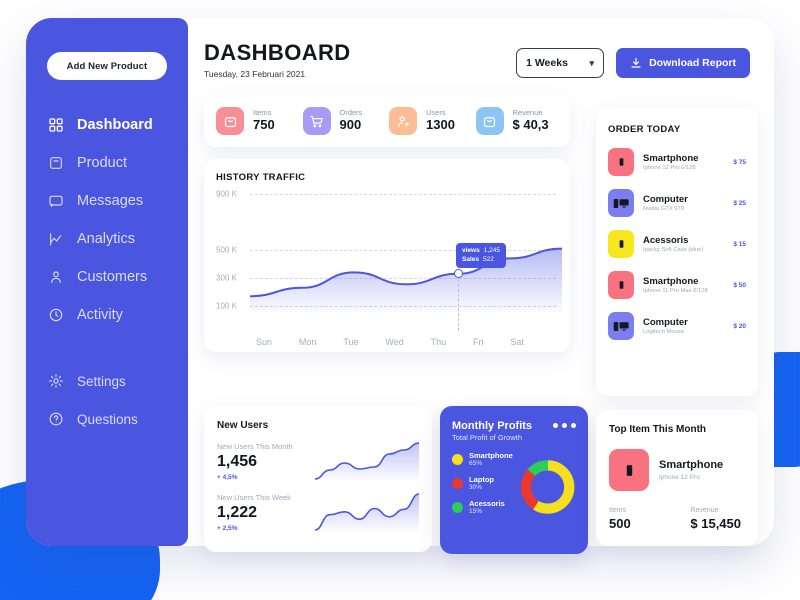 The height and width of the screenshot is (600, 800). What do you see at coordinates (226, 278) in the screenshot?
I see `y-axis-tick: 300 K` at bounding box center [226, 278].